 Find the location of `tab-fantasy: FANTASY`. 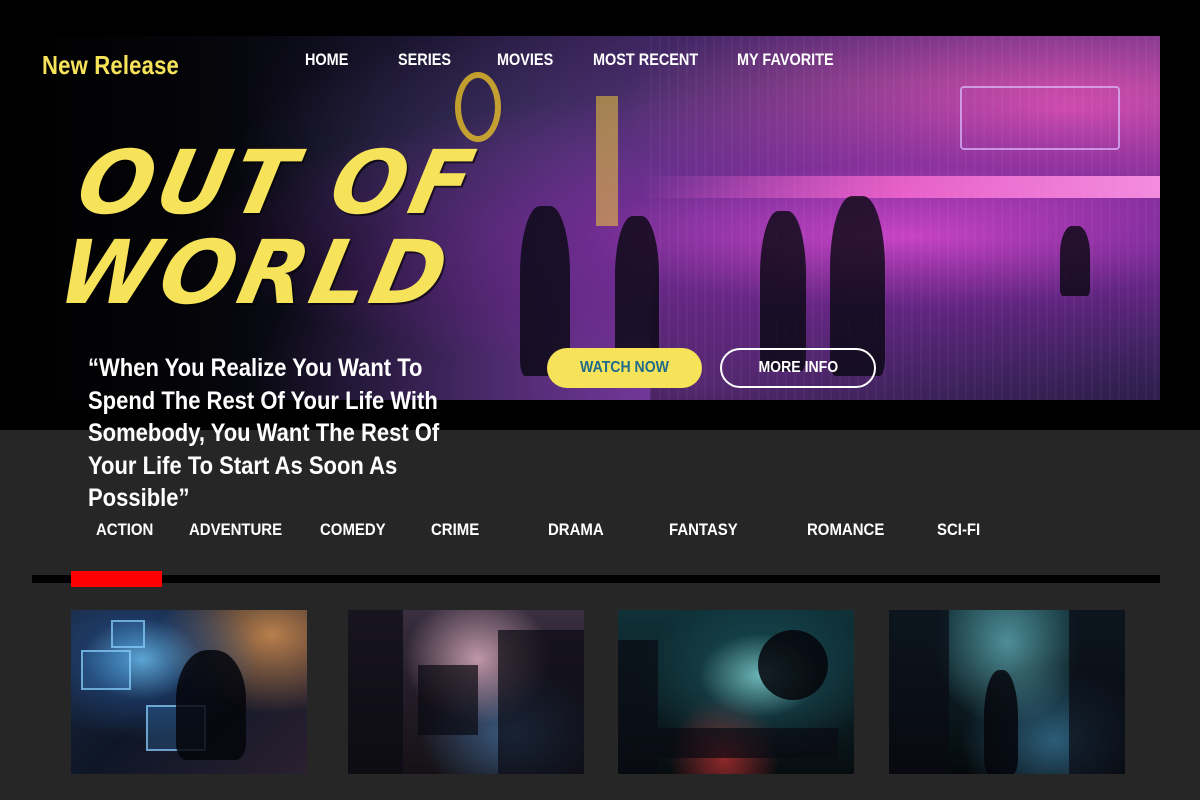

tab-fantasy: FANTASY is located at coordinates (703, 530).